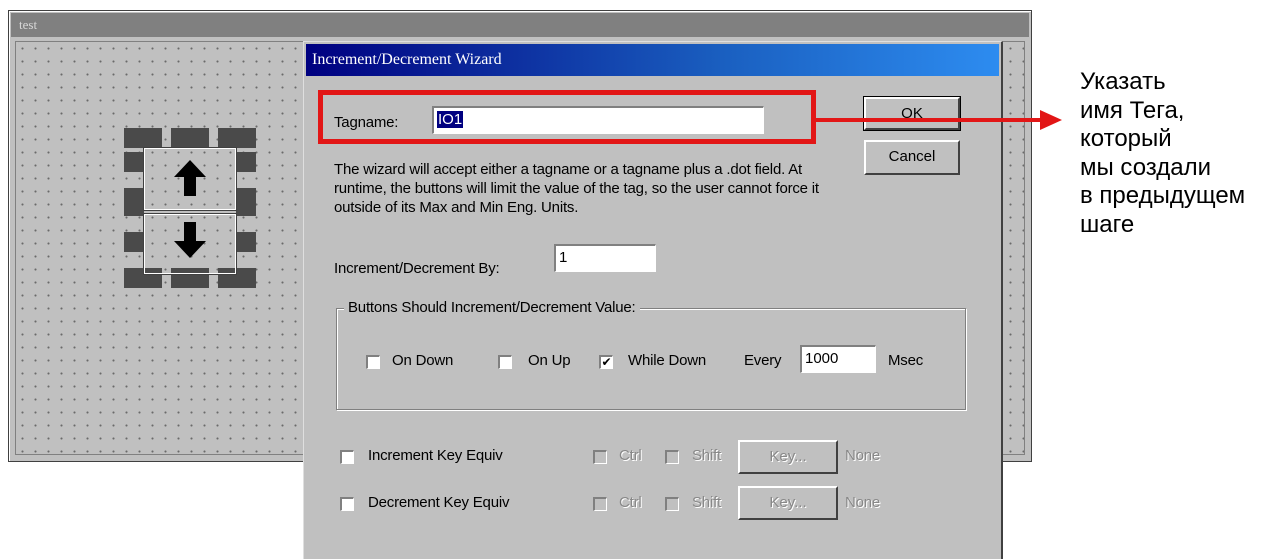 The image size is (1284, 559). I want to click on cancel-button: Cancel, so click(912, 157).